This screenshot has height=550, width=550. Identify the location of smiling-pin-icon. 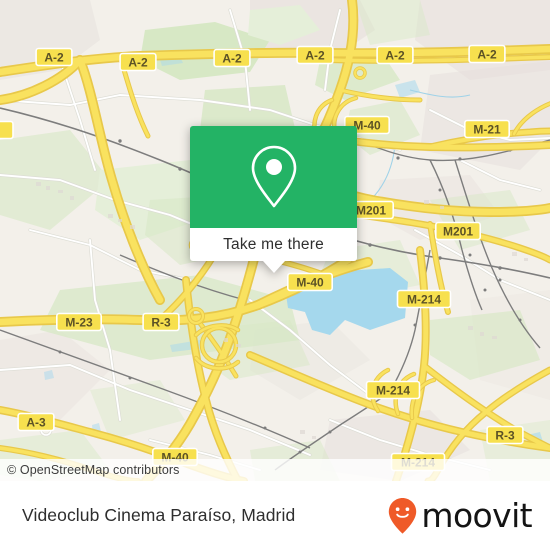
(403, 515).